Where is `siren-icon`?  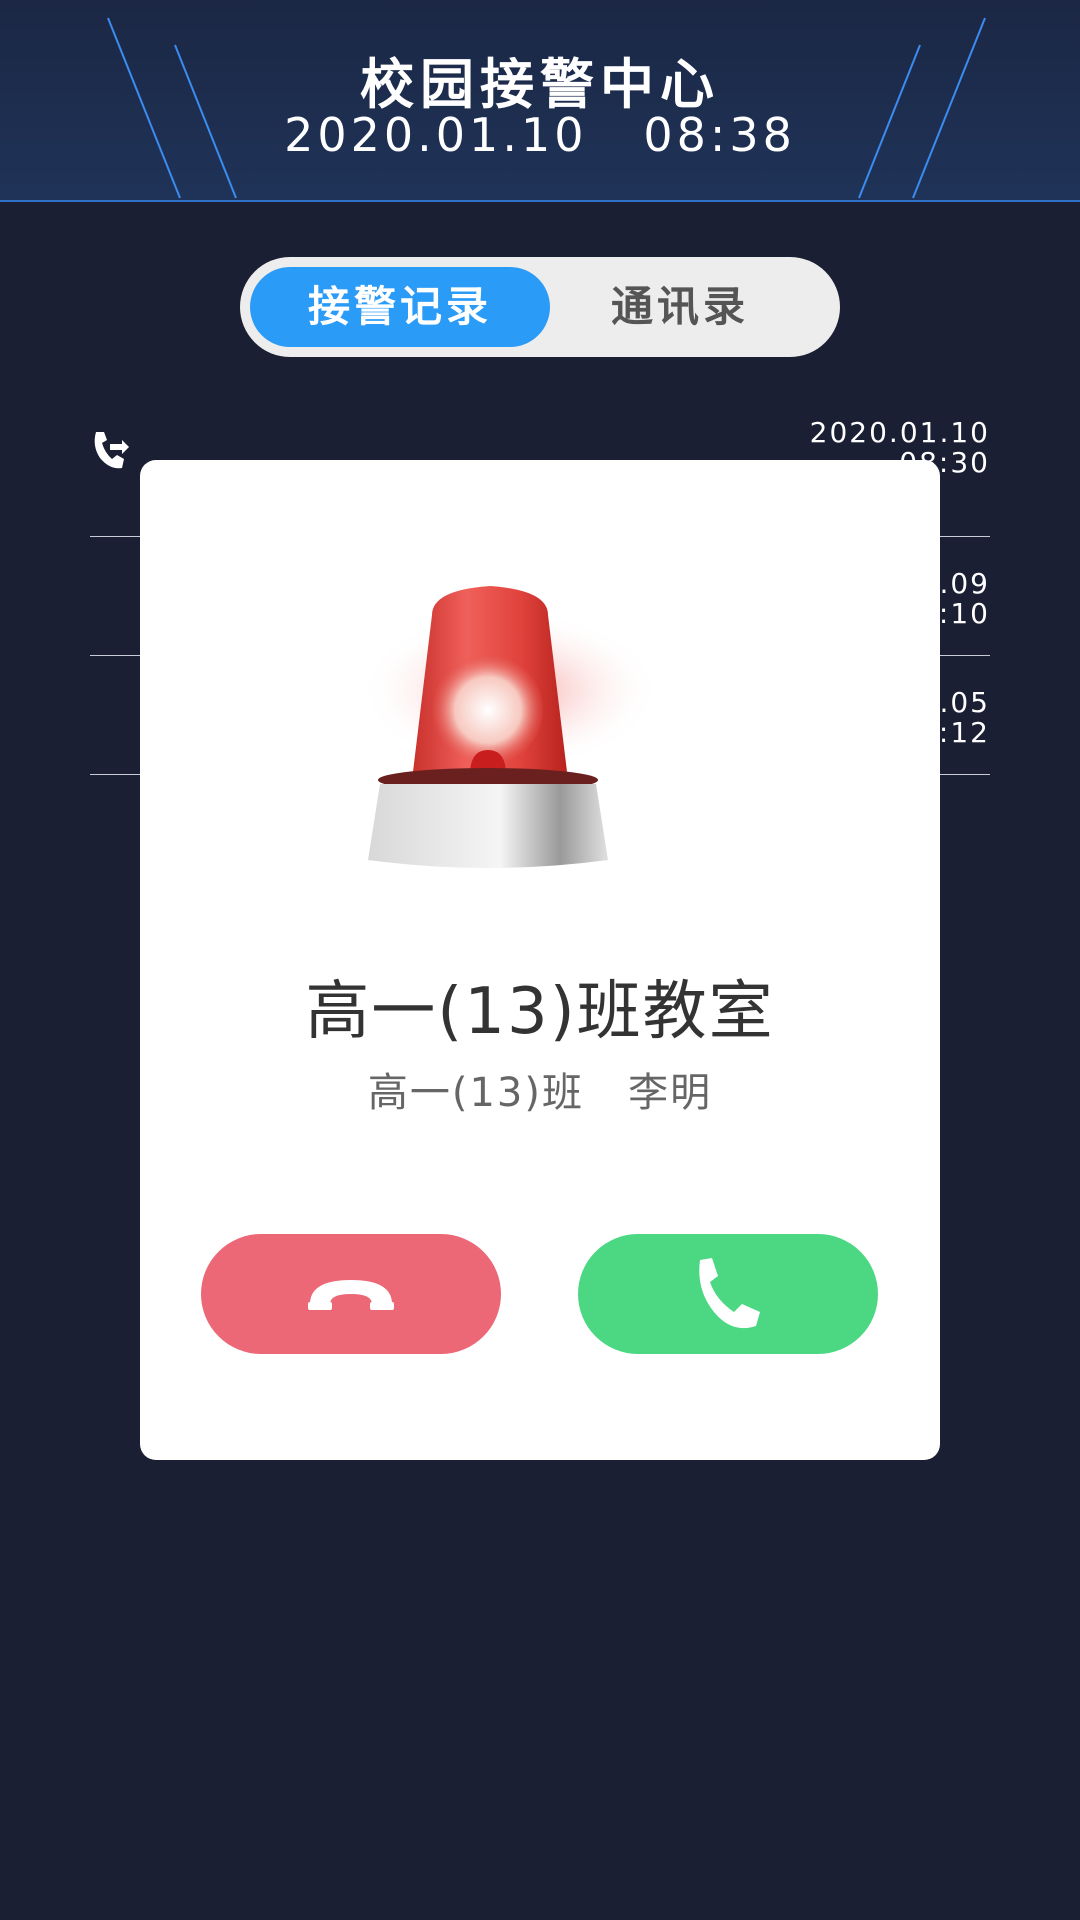 siren-icon is located at coordinates (510, 727).